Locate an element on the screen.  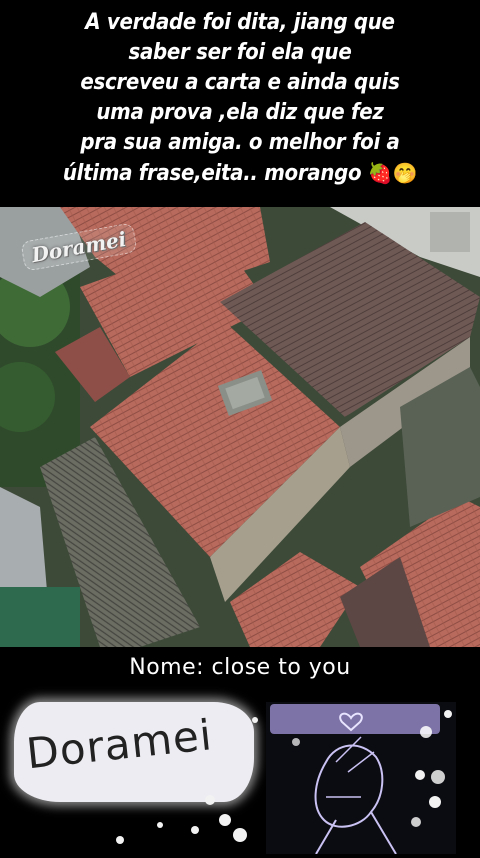
caption-line: saber ser foi ela que is located at coordinates (240, 52).